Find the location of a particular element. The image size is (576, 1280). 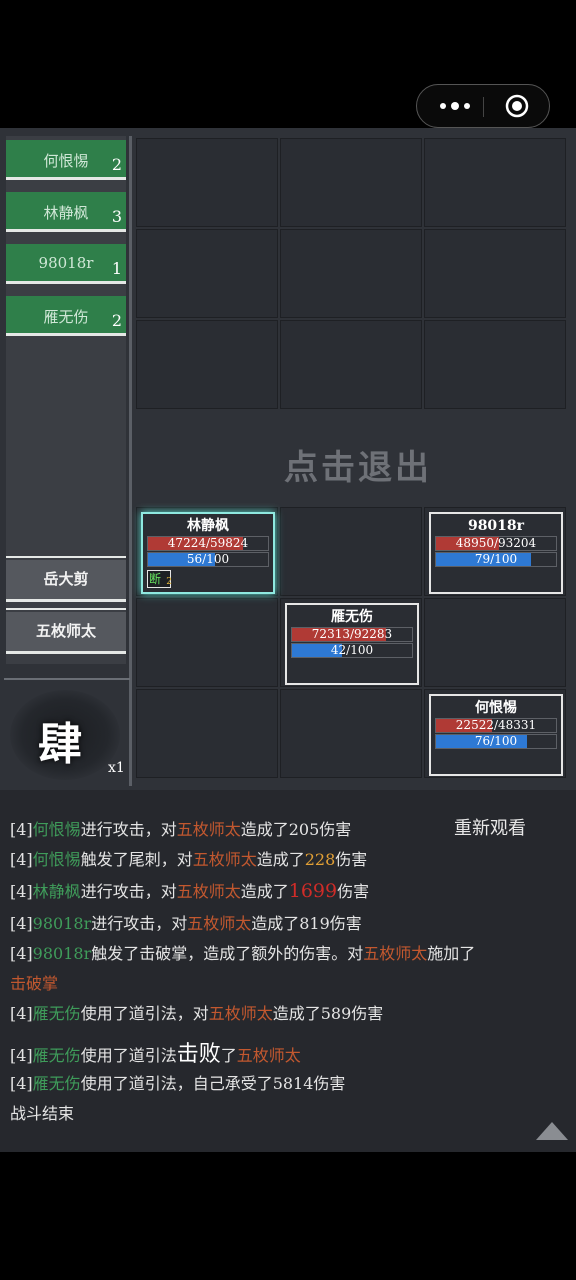

mp-bar: 42/100 is located at coordinates (352, 650).